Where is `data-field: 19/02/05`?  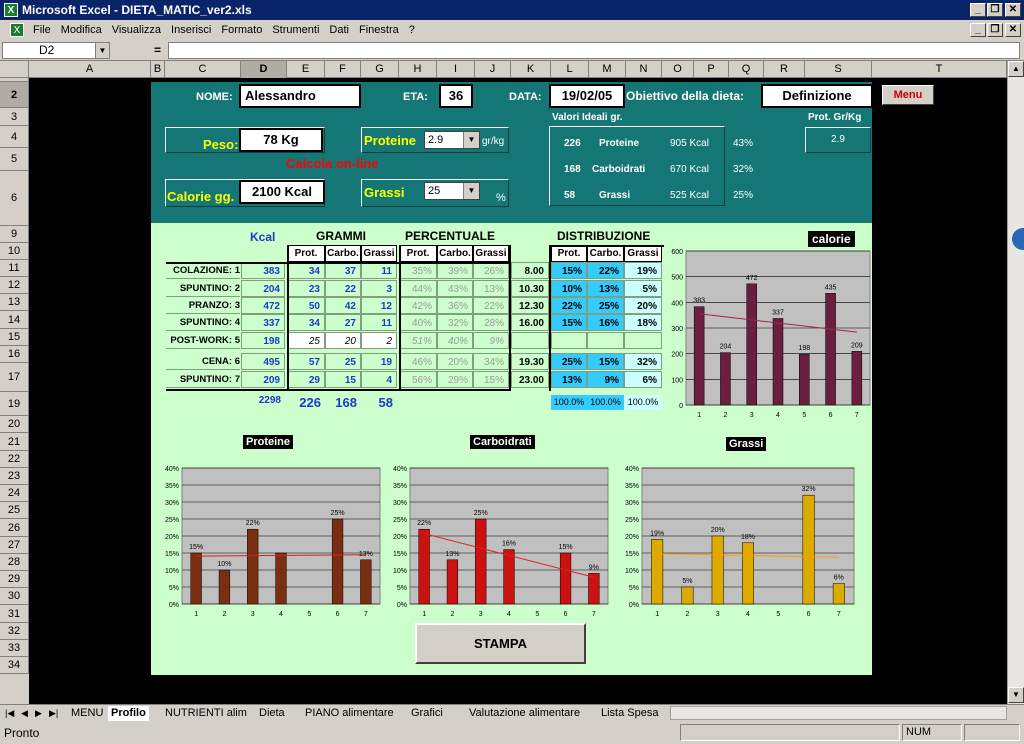
data-field: 19/02/05 is located at coordinates (587, 96).